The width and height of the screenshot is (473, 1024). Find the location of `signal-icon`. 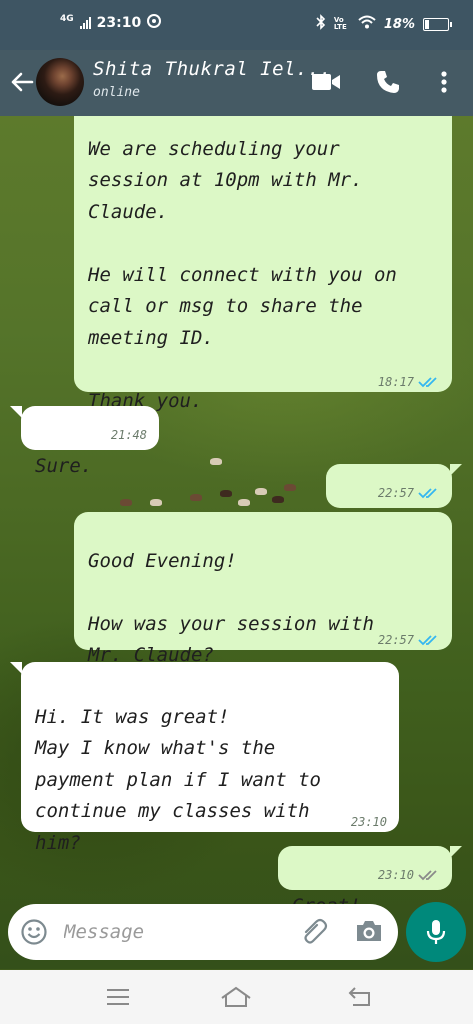

signal-icon is located at coordinates (85, 23).